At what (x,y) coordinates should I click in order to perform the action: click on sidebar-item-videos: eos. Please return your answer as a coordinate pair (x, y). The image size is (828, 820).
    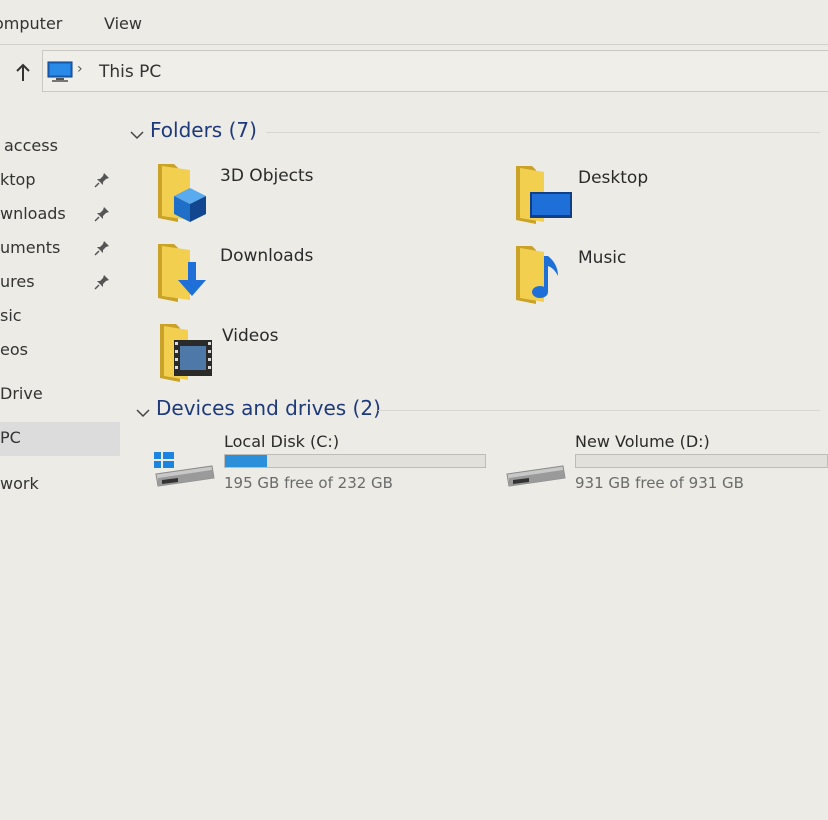
    Looking at the image, I should click on (60, 351).